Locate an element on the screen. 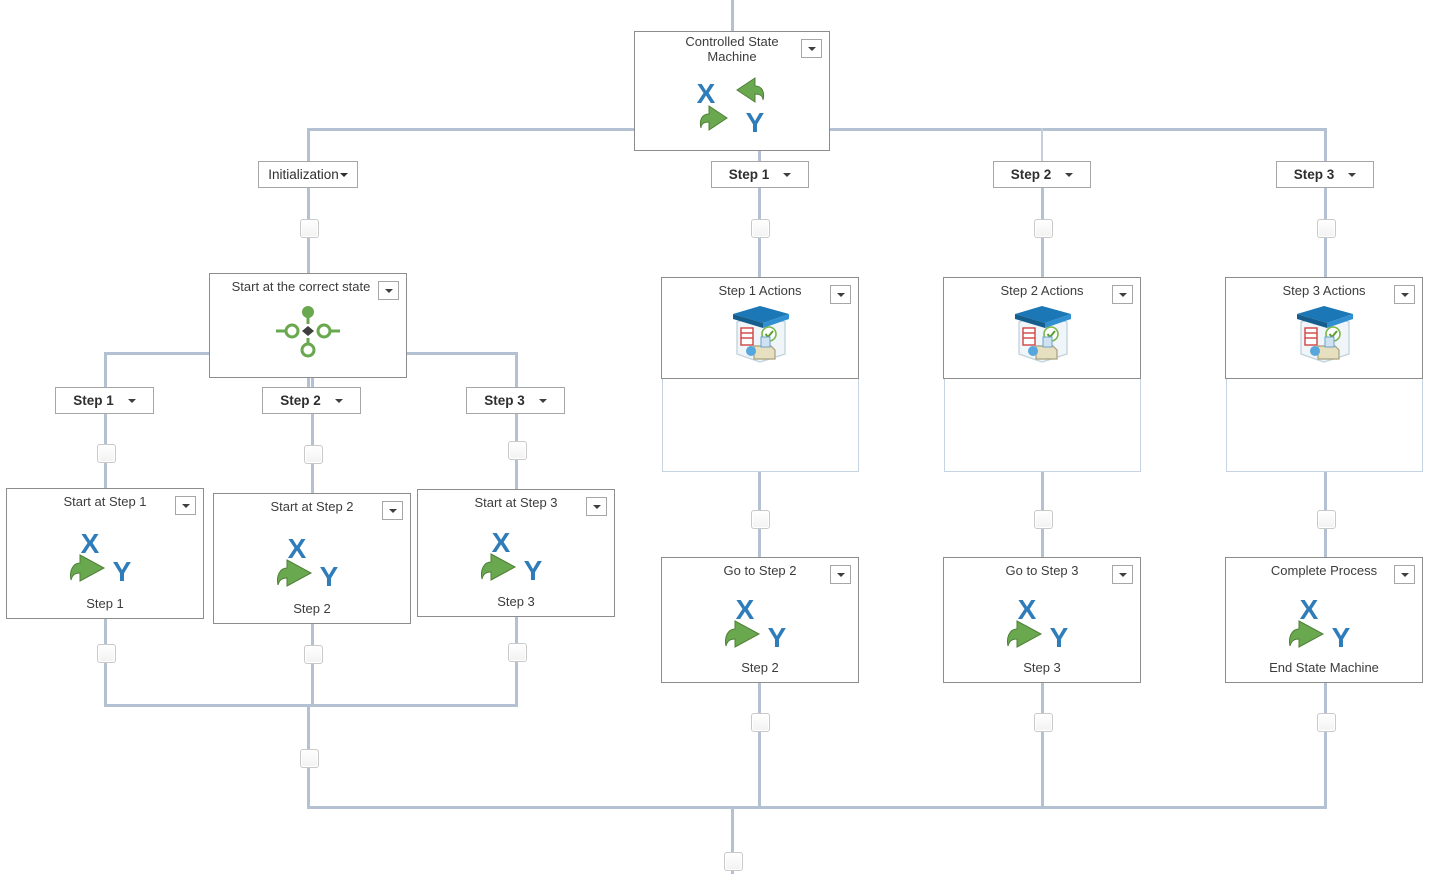 This screenshot has width=1441, height=874. node-title: Start at Step 2 is located at coordinates (312, 507).